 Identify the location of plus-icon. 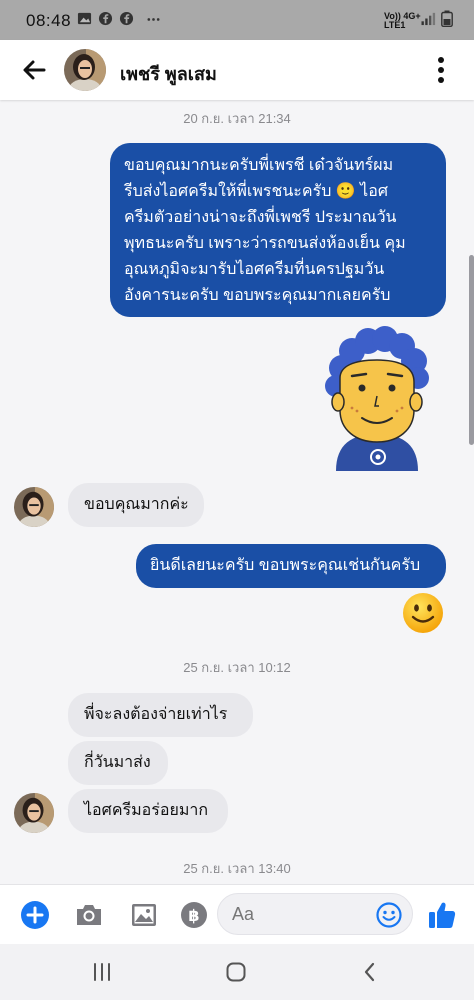
(35, 915).